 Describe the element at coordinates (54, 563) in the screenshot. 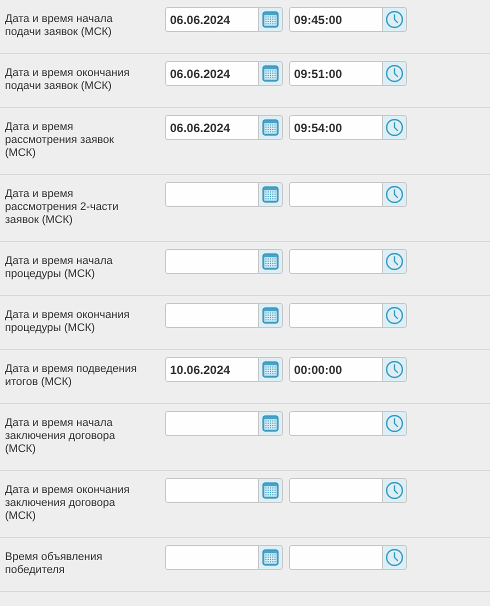

I see `field-label: Время объявления победителя` at that location.